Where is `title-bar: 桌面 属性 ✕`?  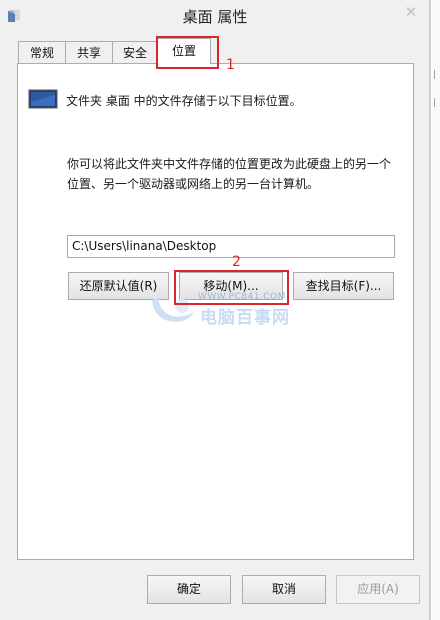
title-bar: 桌面 属性 ✕ is located at coordinates (215, 16).